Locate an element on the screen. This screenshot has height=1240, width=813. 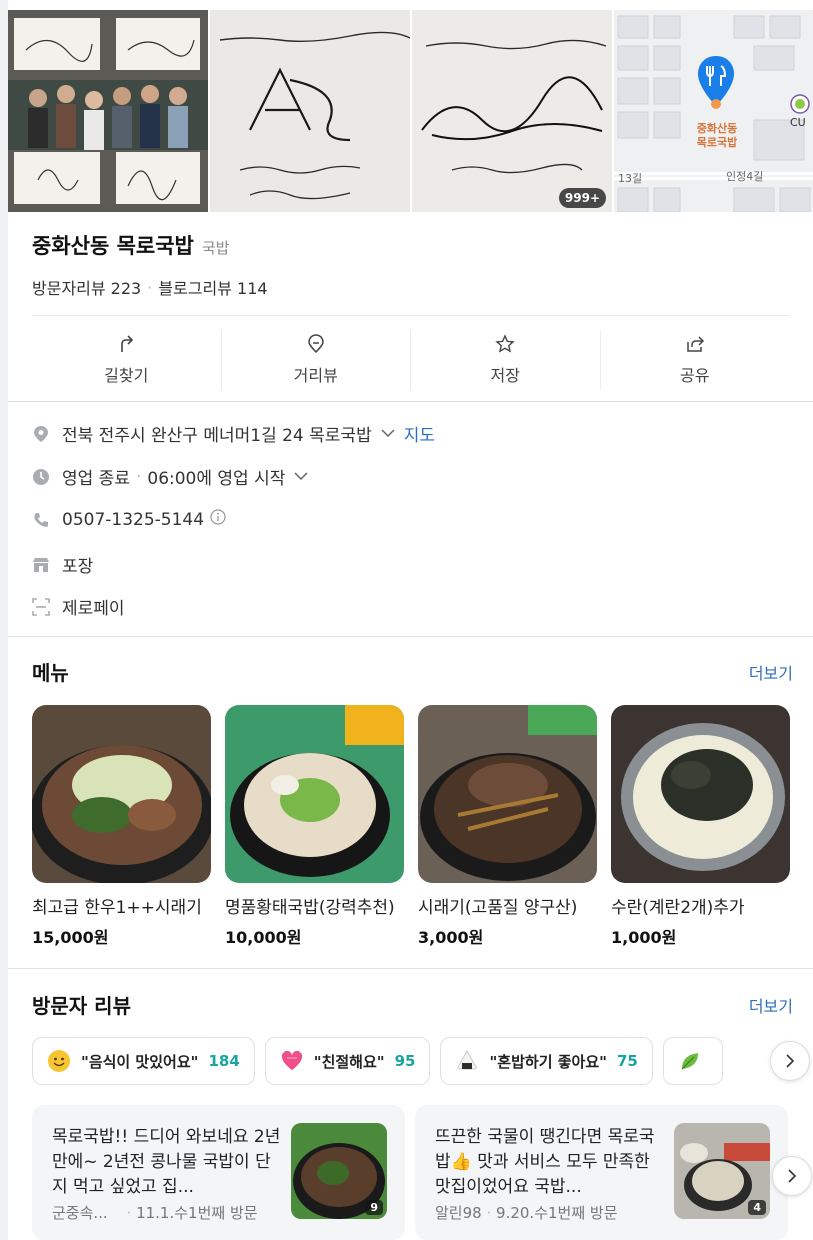
menu-item-price: 15,000원 is located at coordinates (70, 937).